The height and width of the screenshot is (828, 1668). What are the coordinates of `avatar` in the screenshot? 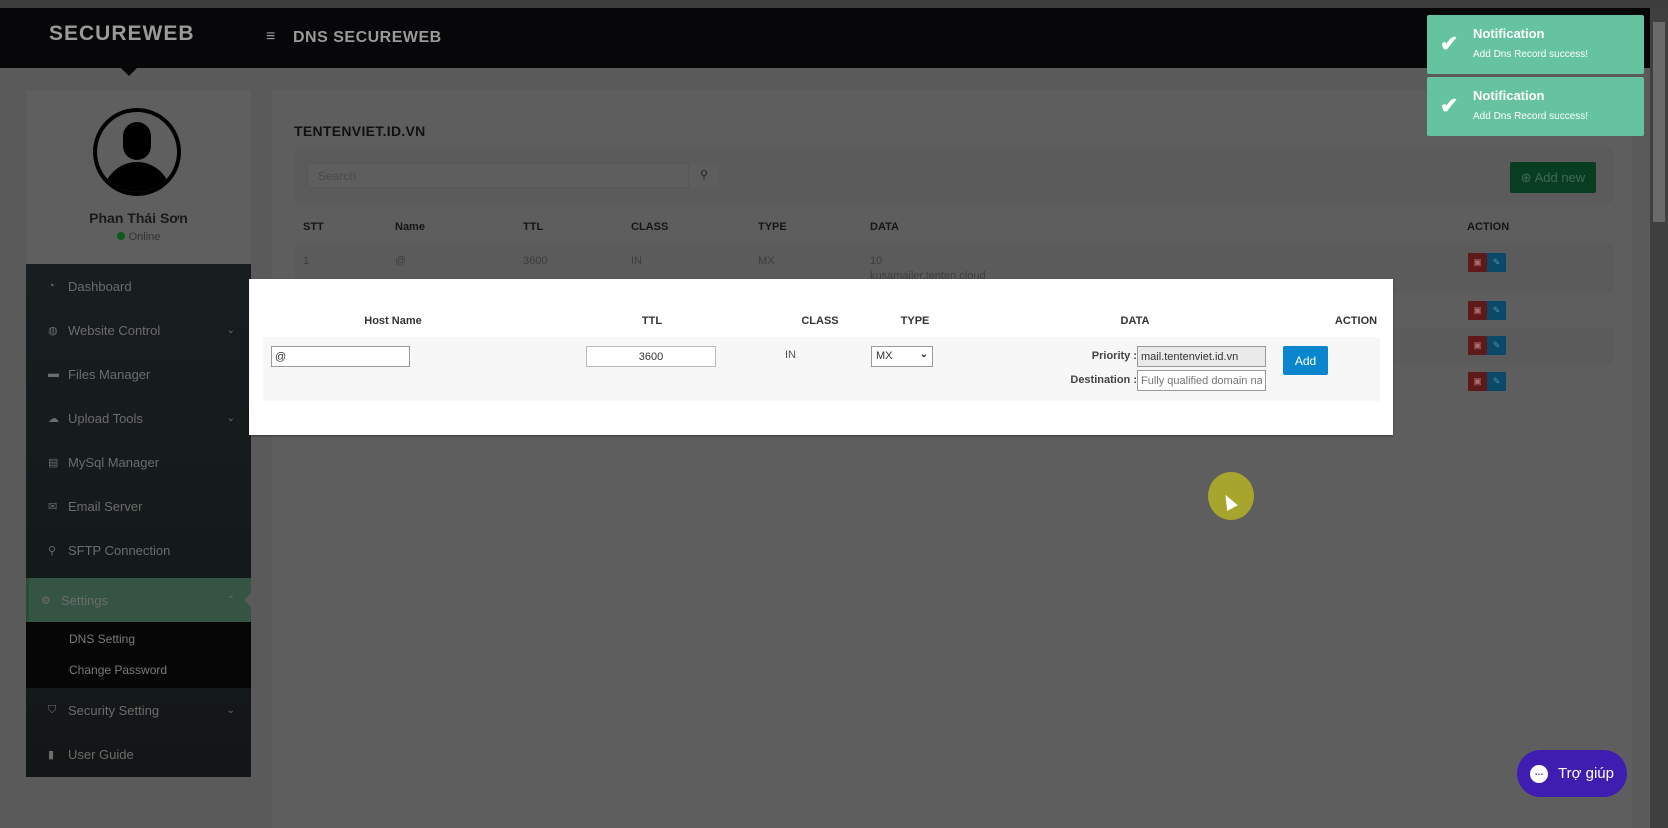 It's located at (137, 152).